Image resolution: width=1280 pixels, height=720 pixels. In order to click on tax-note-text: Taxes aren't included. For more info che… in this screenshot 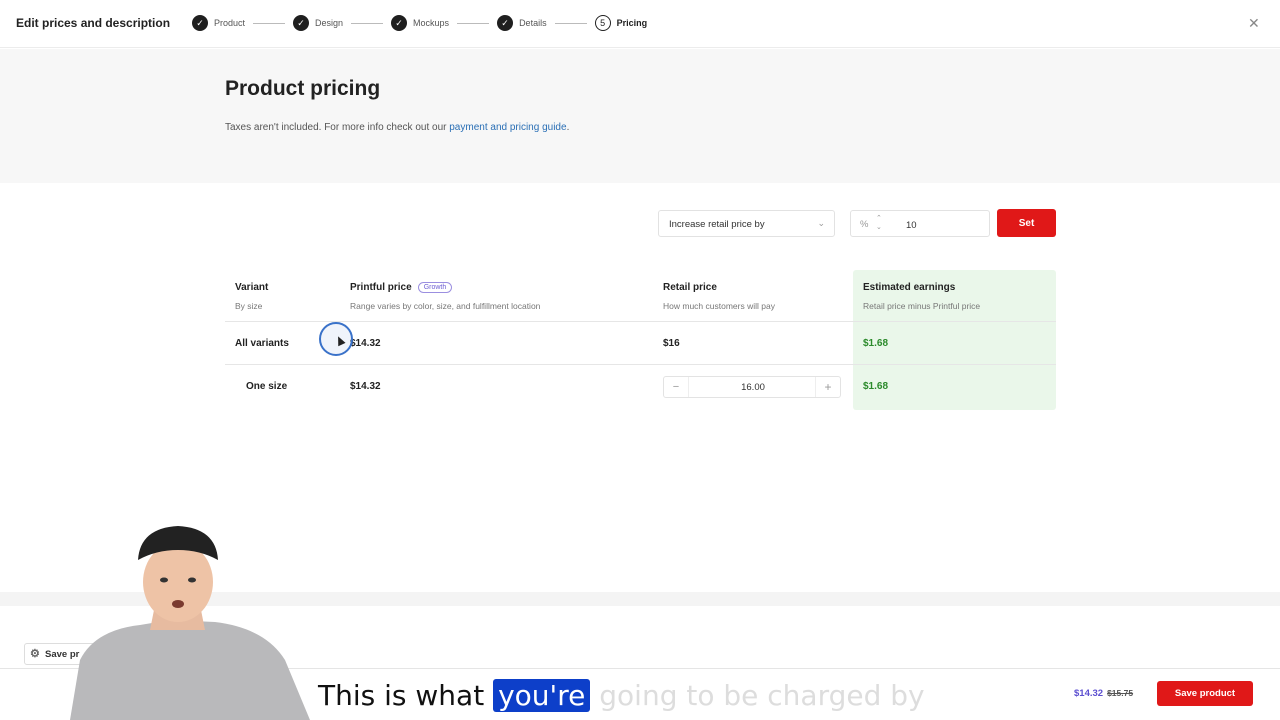, I will do `click(337, 127)`.